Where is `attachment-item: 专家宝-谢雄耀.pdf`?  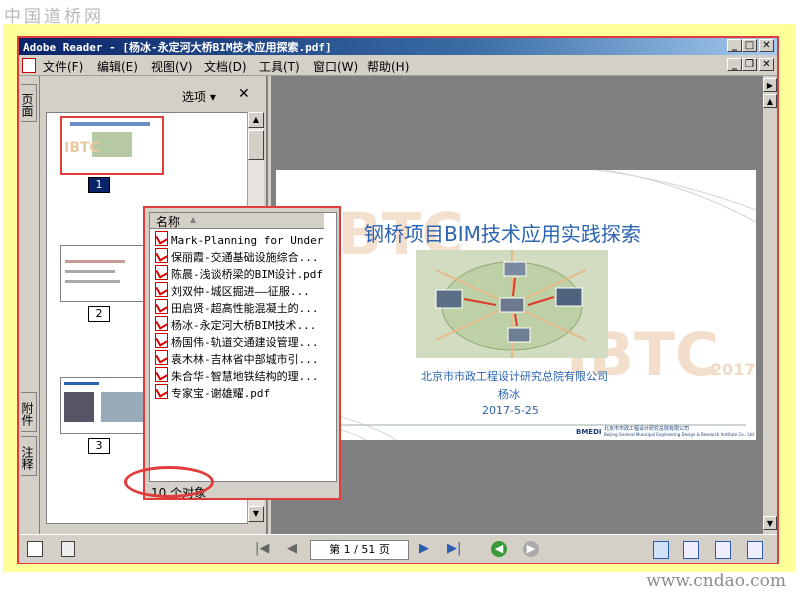
attachment-item: 专家宝-谢雄耀.pdf is located at coordinates (239, 392).